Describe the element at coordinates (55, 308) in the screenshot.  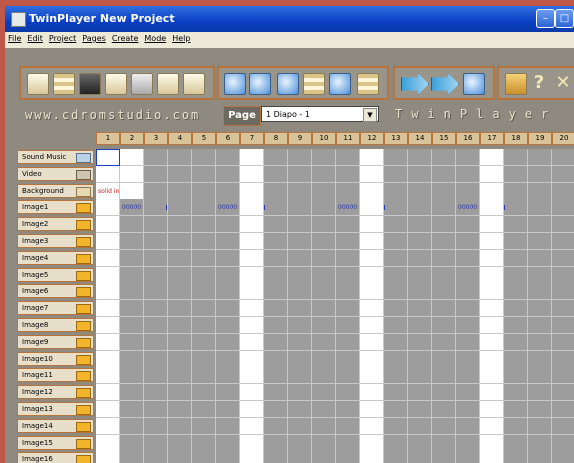
I see `track-label: Image7` at that location.